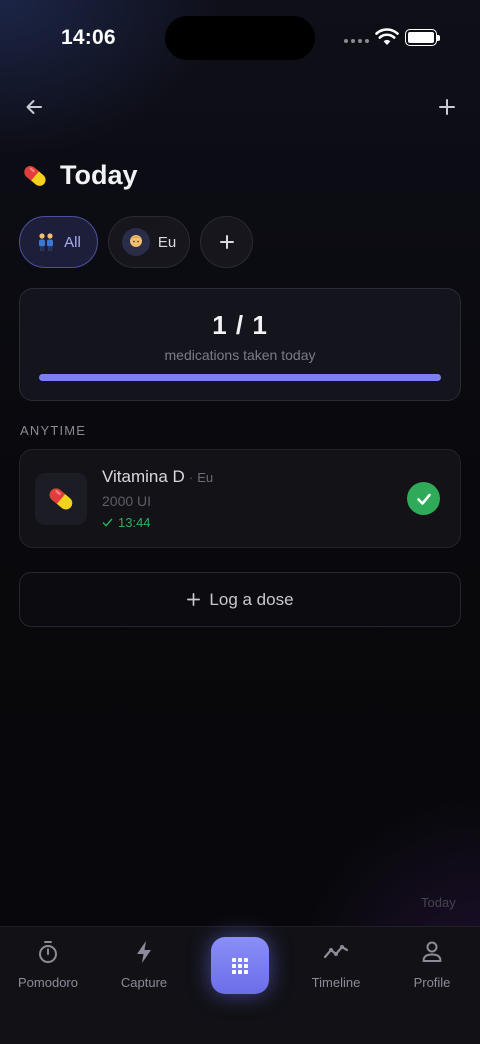 The height and width of the screenshot is (1044, 480). Describe the element at coordinates (167, 242) in the screenshot. I see `filter-chip-label: Eu` at that location.